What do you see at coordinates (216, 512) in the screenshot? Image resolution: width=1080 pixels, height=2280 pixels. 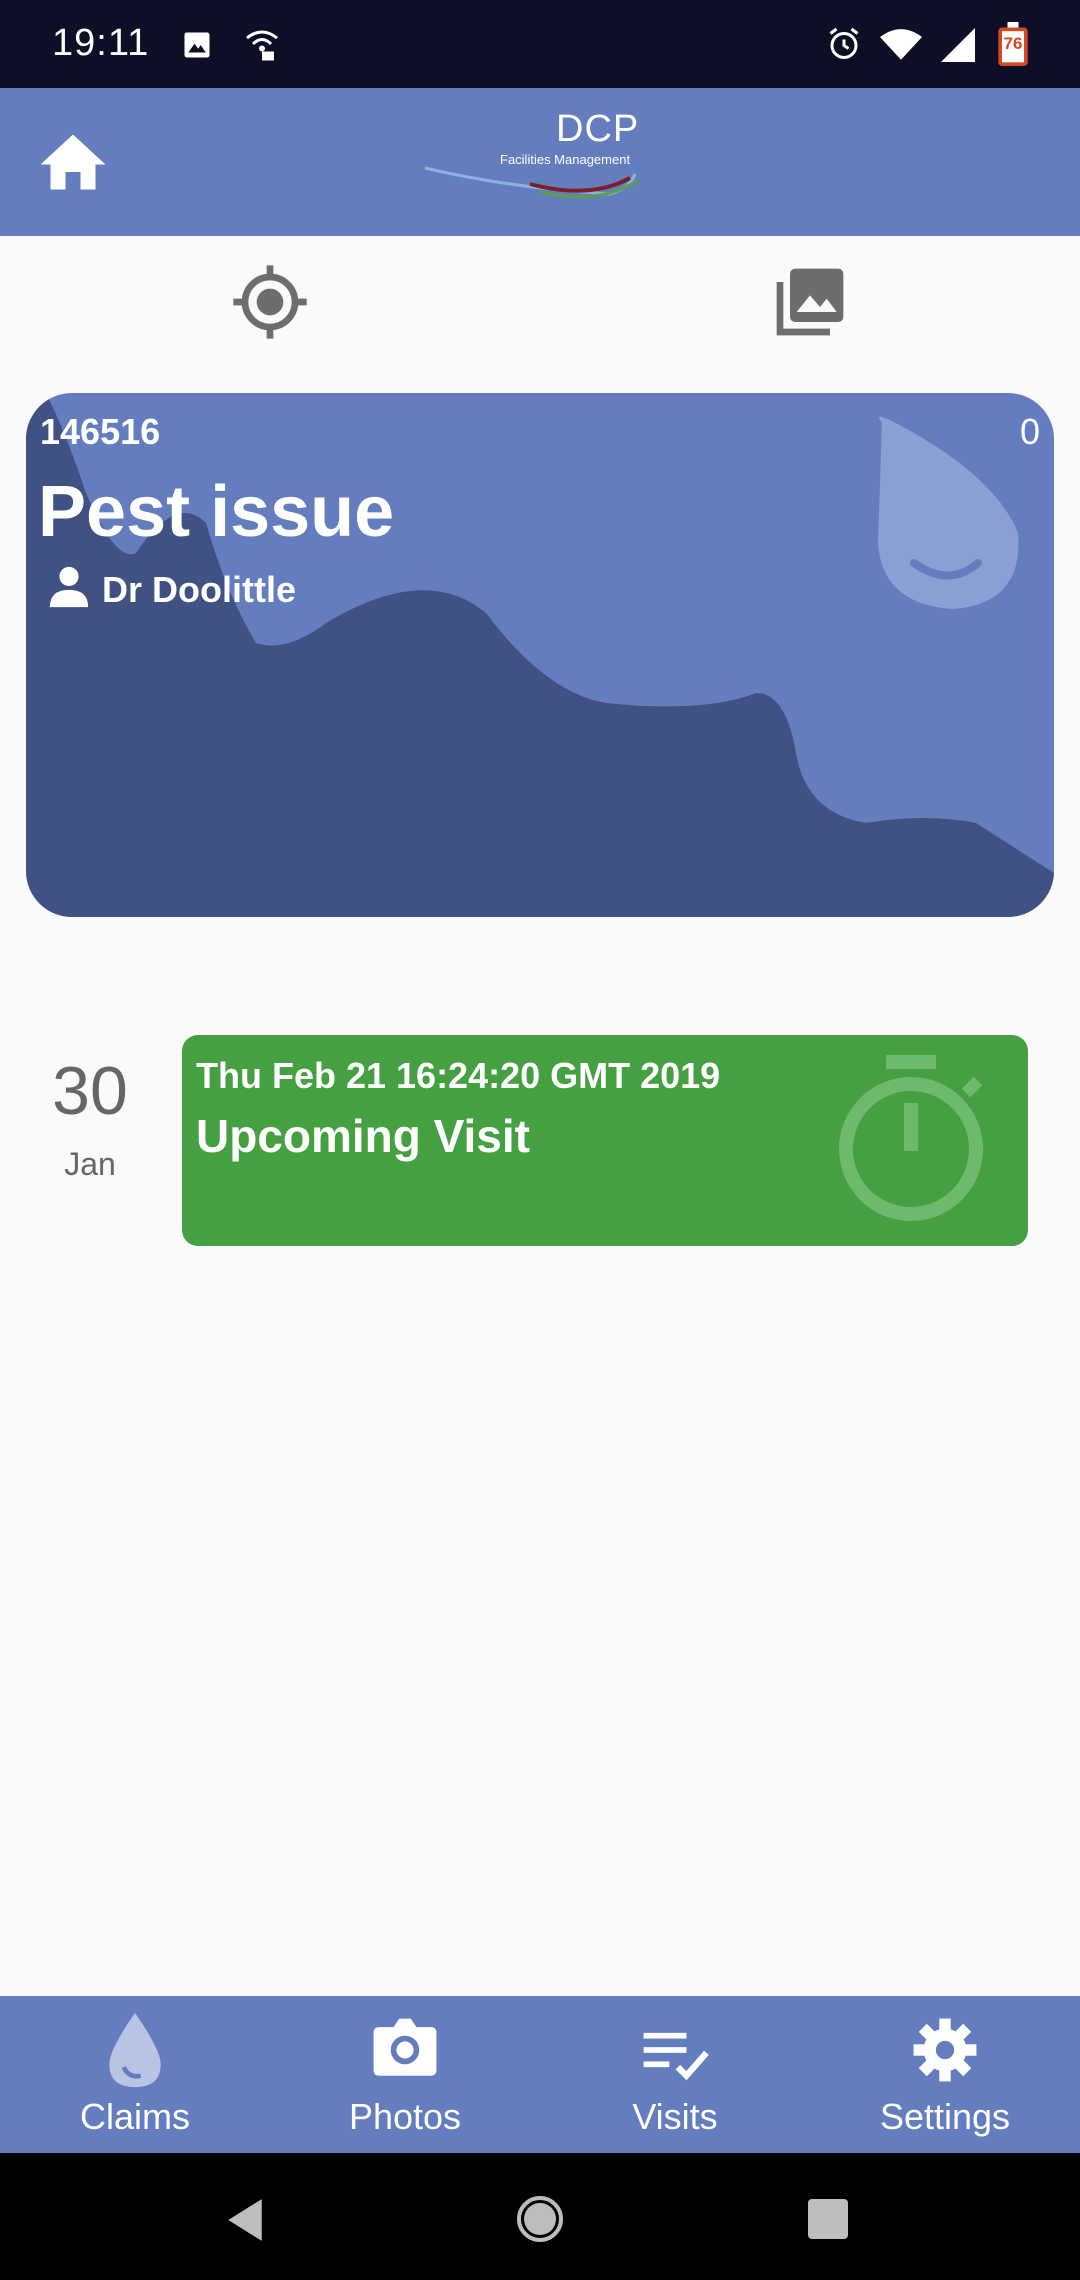 I see `claim-title: Pest issue` at bounding box center [216, 512].